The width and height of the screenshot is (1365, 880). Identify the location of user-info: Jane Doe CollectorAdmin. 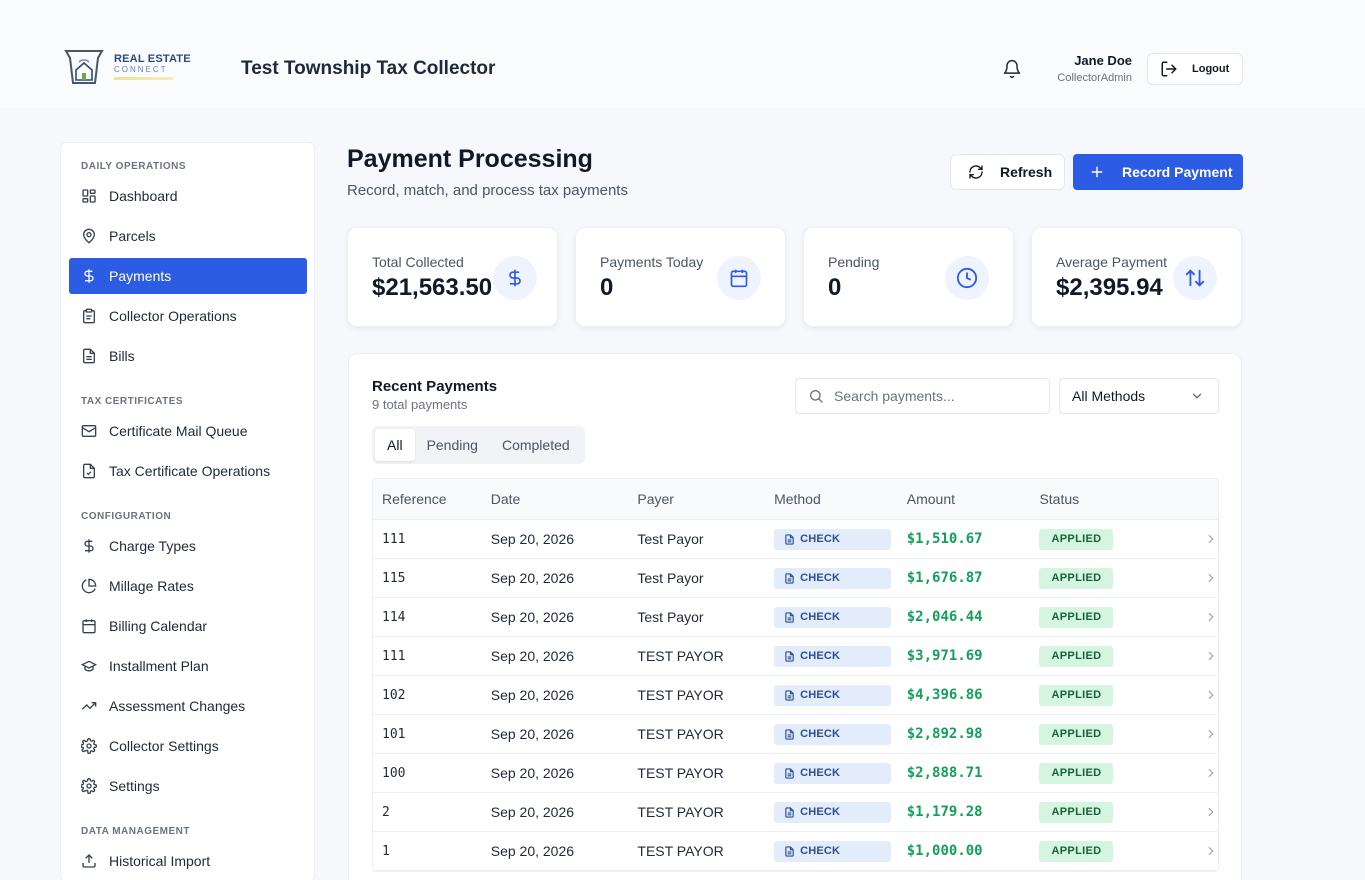
(1084, 68).